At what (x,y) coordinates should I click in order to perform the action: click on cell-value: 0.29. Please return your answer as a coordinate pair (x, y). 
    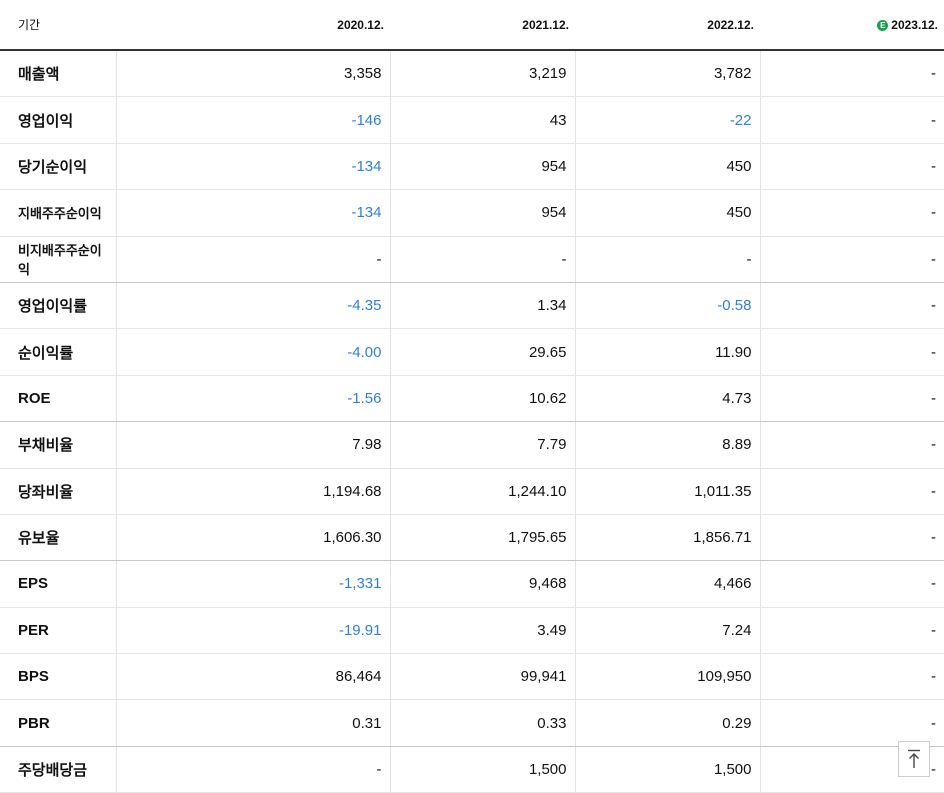
    Looking at the image, I should click on (668, 723).